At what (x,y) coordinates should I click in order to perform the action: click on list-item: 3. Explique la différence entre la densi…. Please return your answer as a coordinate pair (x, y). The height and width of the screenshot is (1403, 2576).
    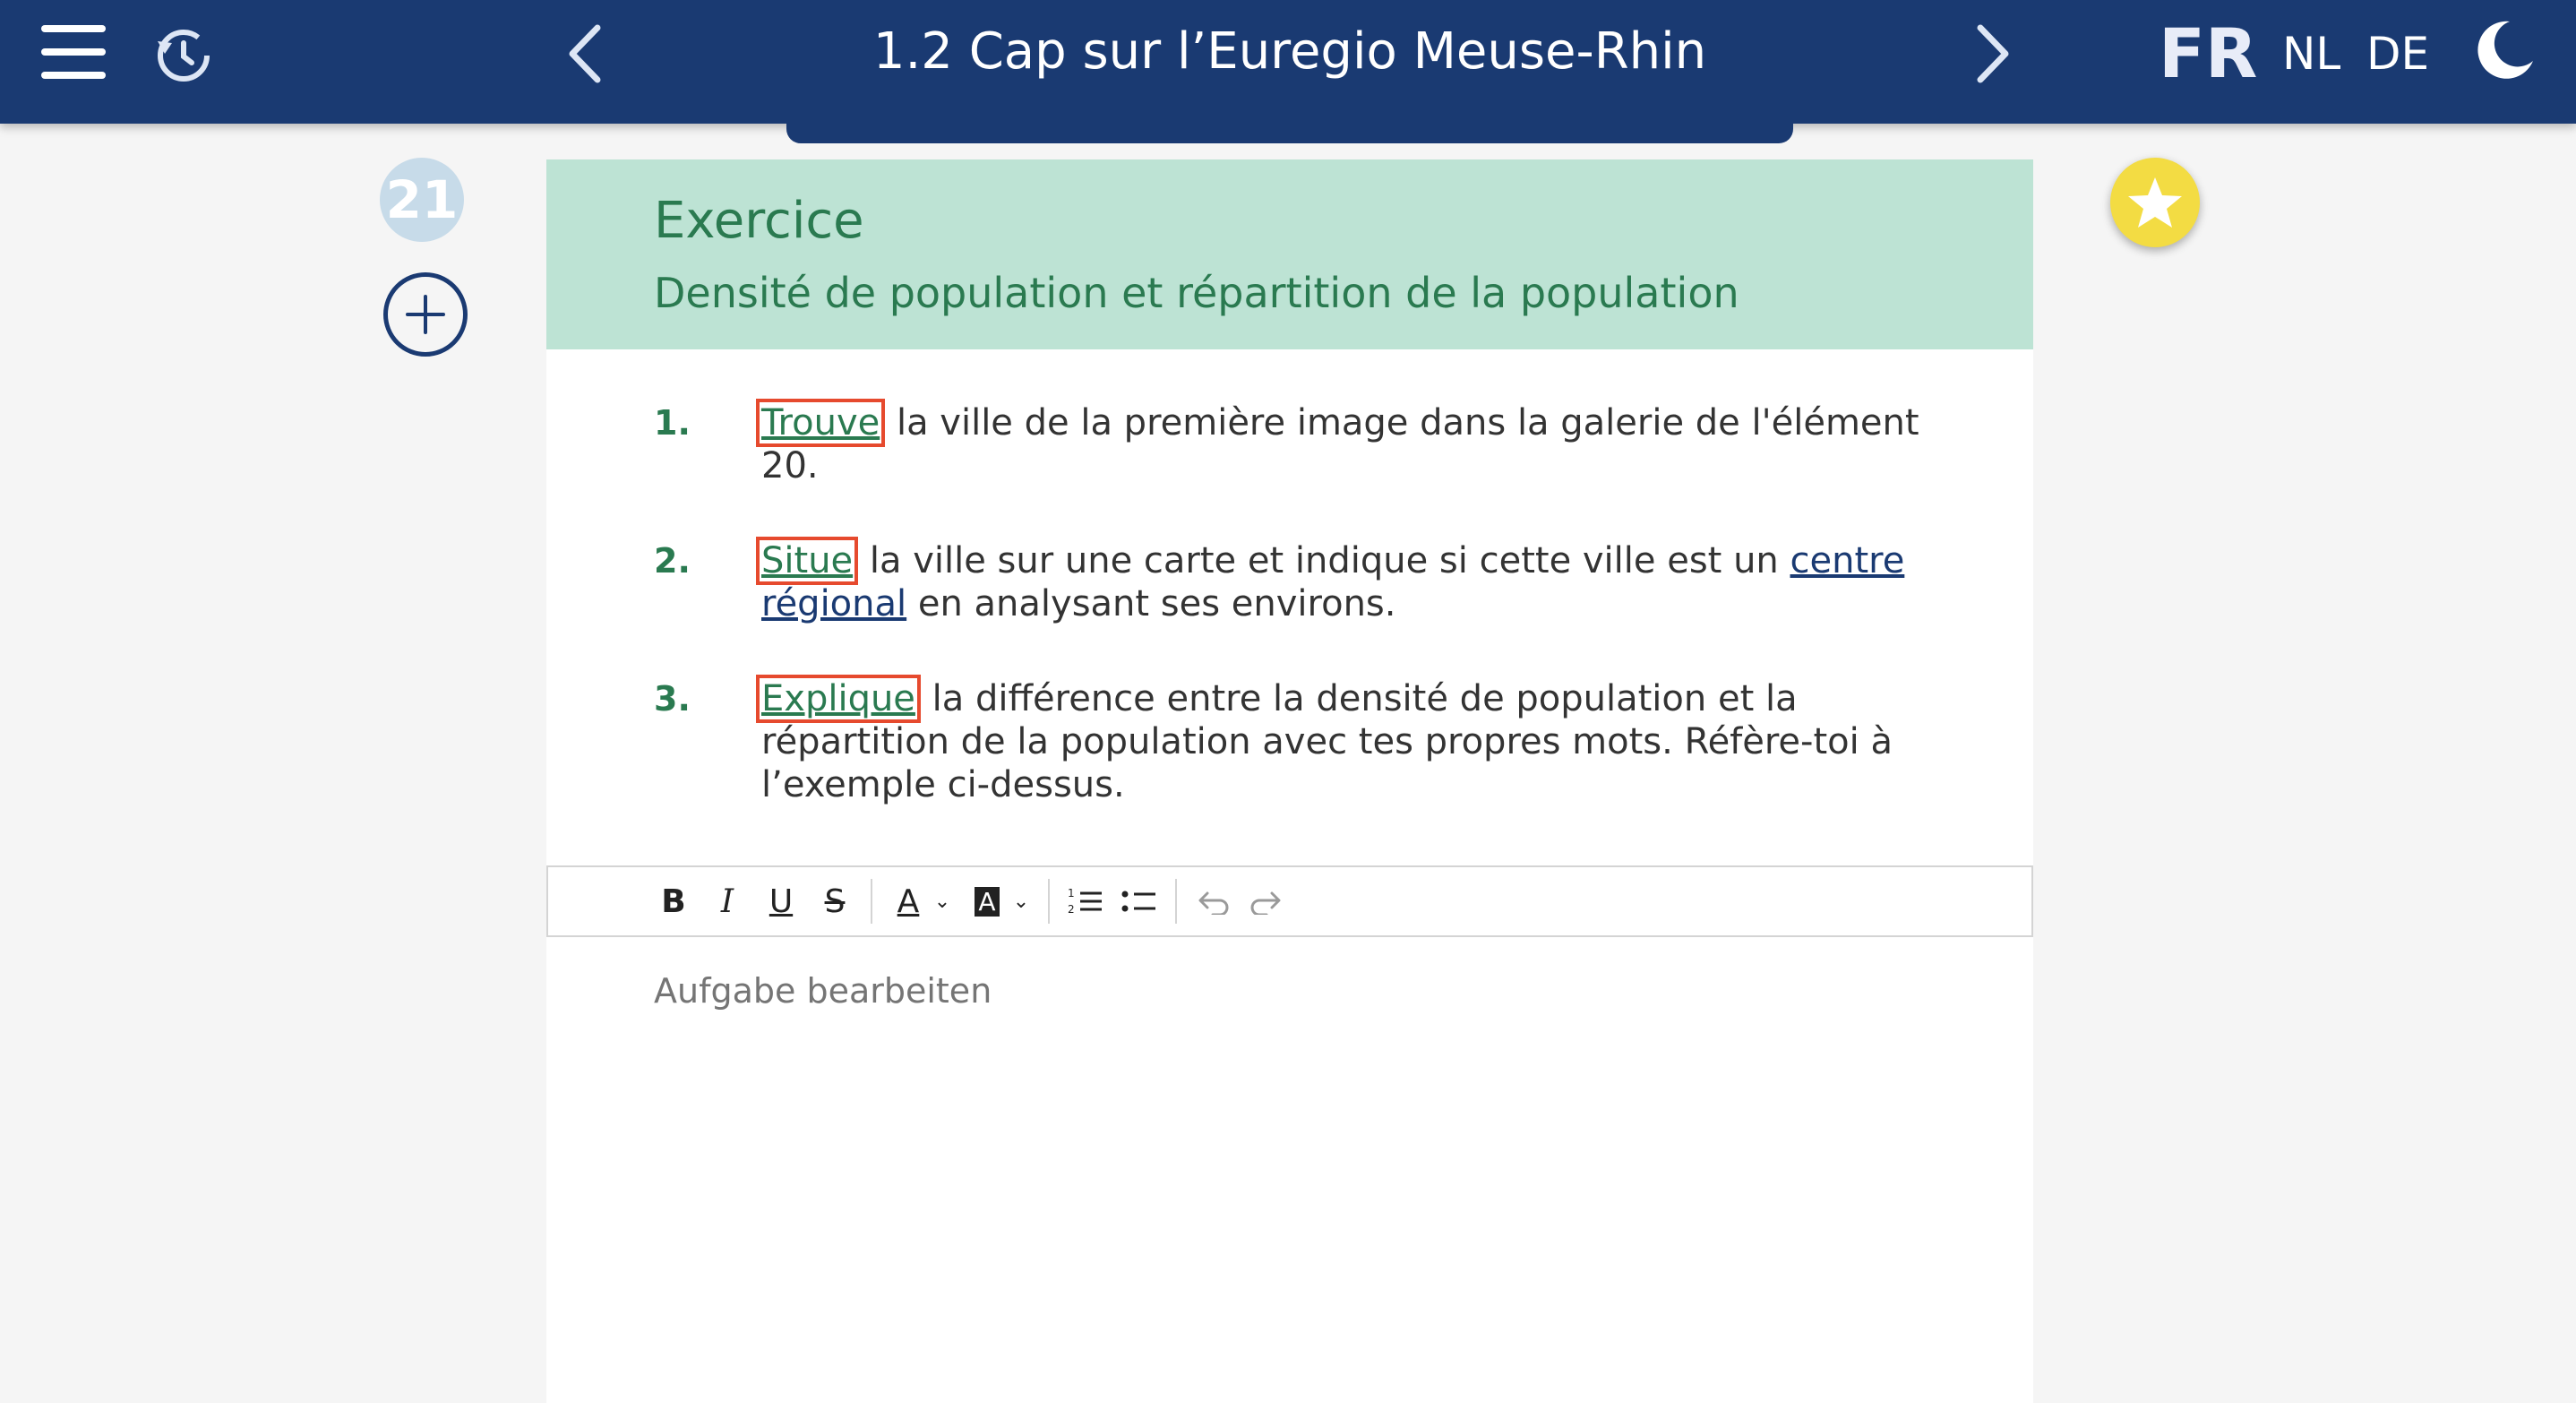
    Looking at the image, I should click on (1294, 740).